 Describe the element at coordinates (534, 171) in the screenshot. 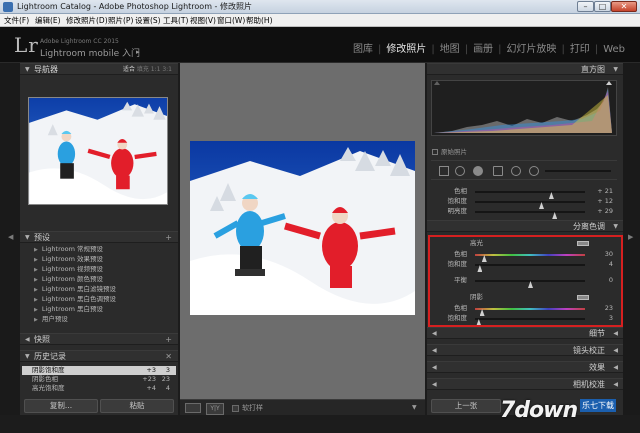

I see `adjustment-brush-icon` at that location.